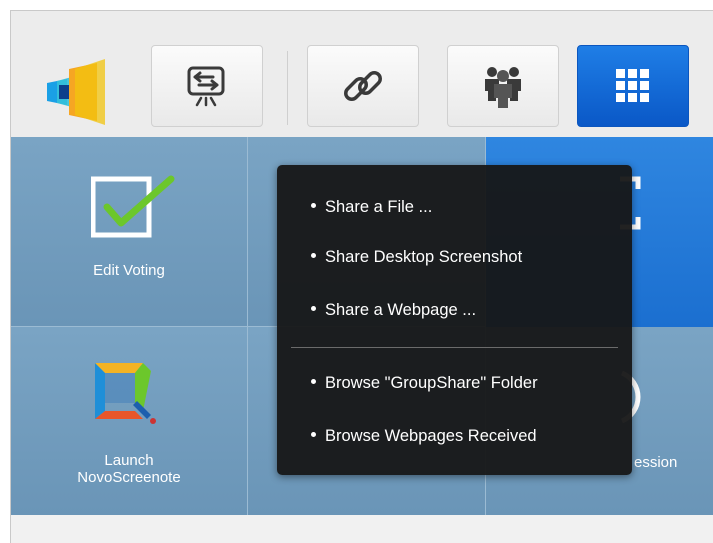 This screenshot has width=713, height=543. What do you see at coordinates (129, 270) in the screenshot?
I see `tile-label: Edit Voting` at bounding box center [129, 270].